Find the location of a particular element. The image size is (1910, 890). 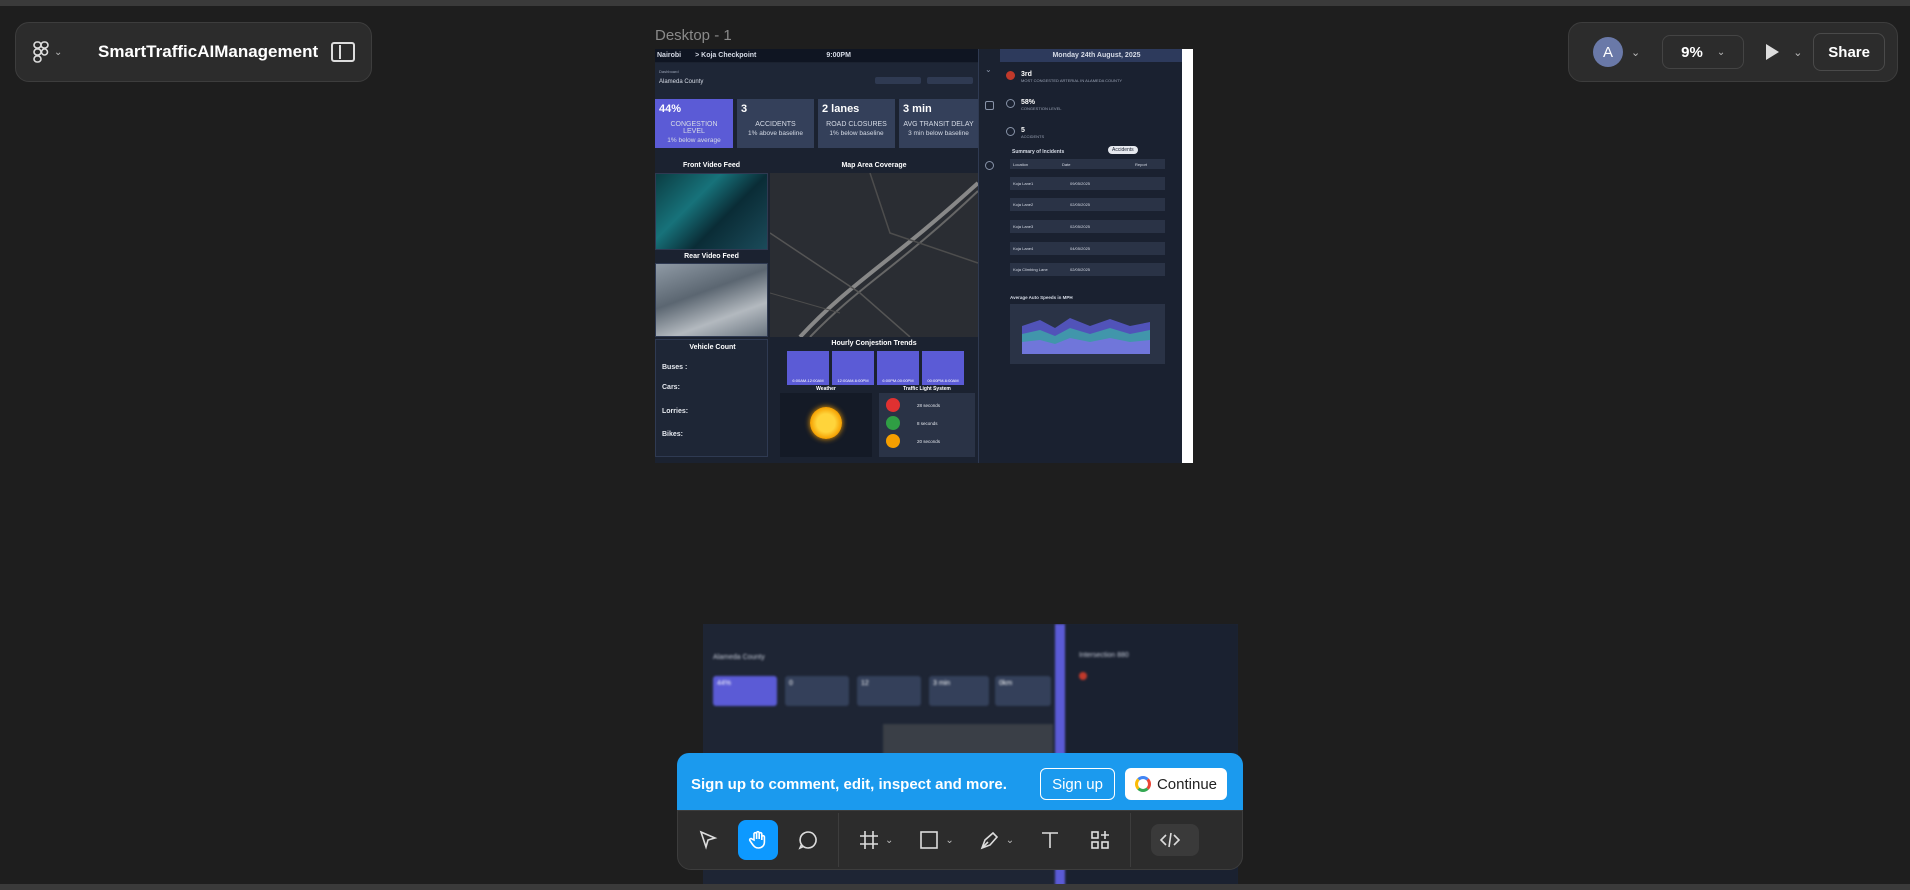

filter-dropdown is located at coordinates (898, 80).